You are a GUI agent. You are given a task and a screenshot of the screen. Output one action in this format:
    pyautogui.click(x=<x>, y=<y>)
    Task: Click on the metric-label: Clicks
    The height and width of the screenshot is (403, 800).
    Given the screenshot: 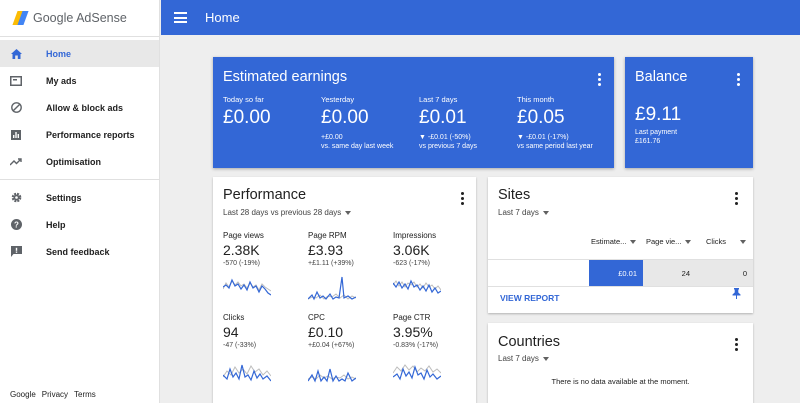 What is the action you would take?
    pyautogui.click(x=234, y=317)
    